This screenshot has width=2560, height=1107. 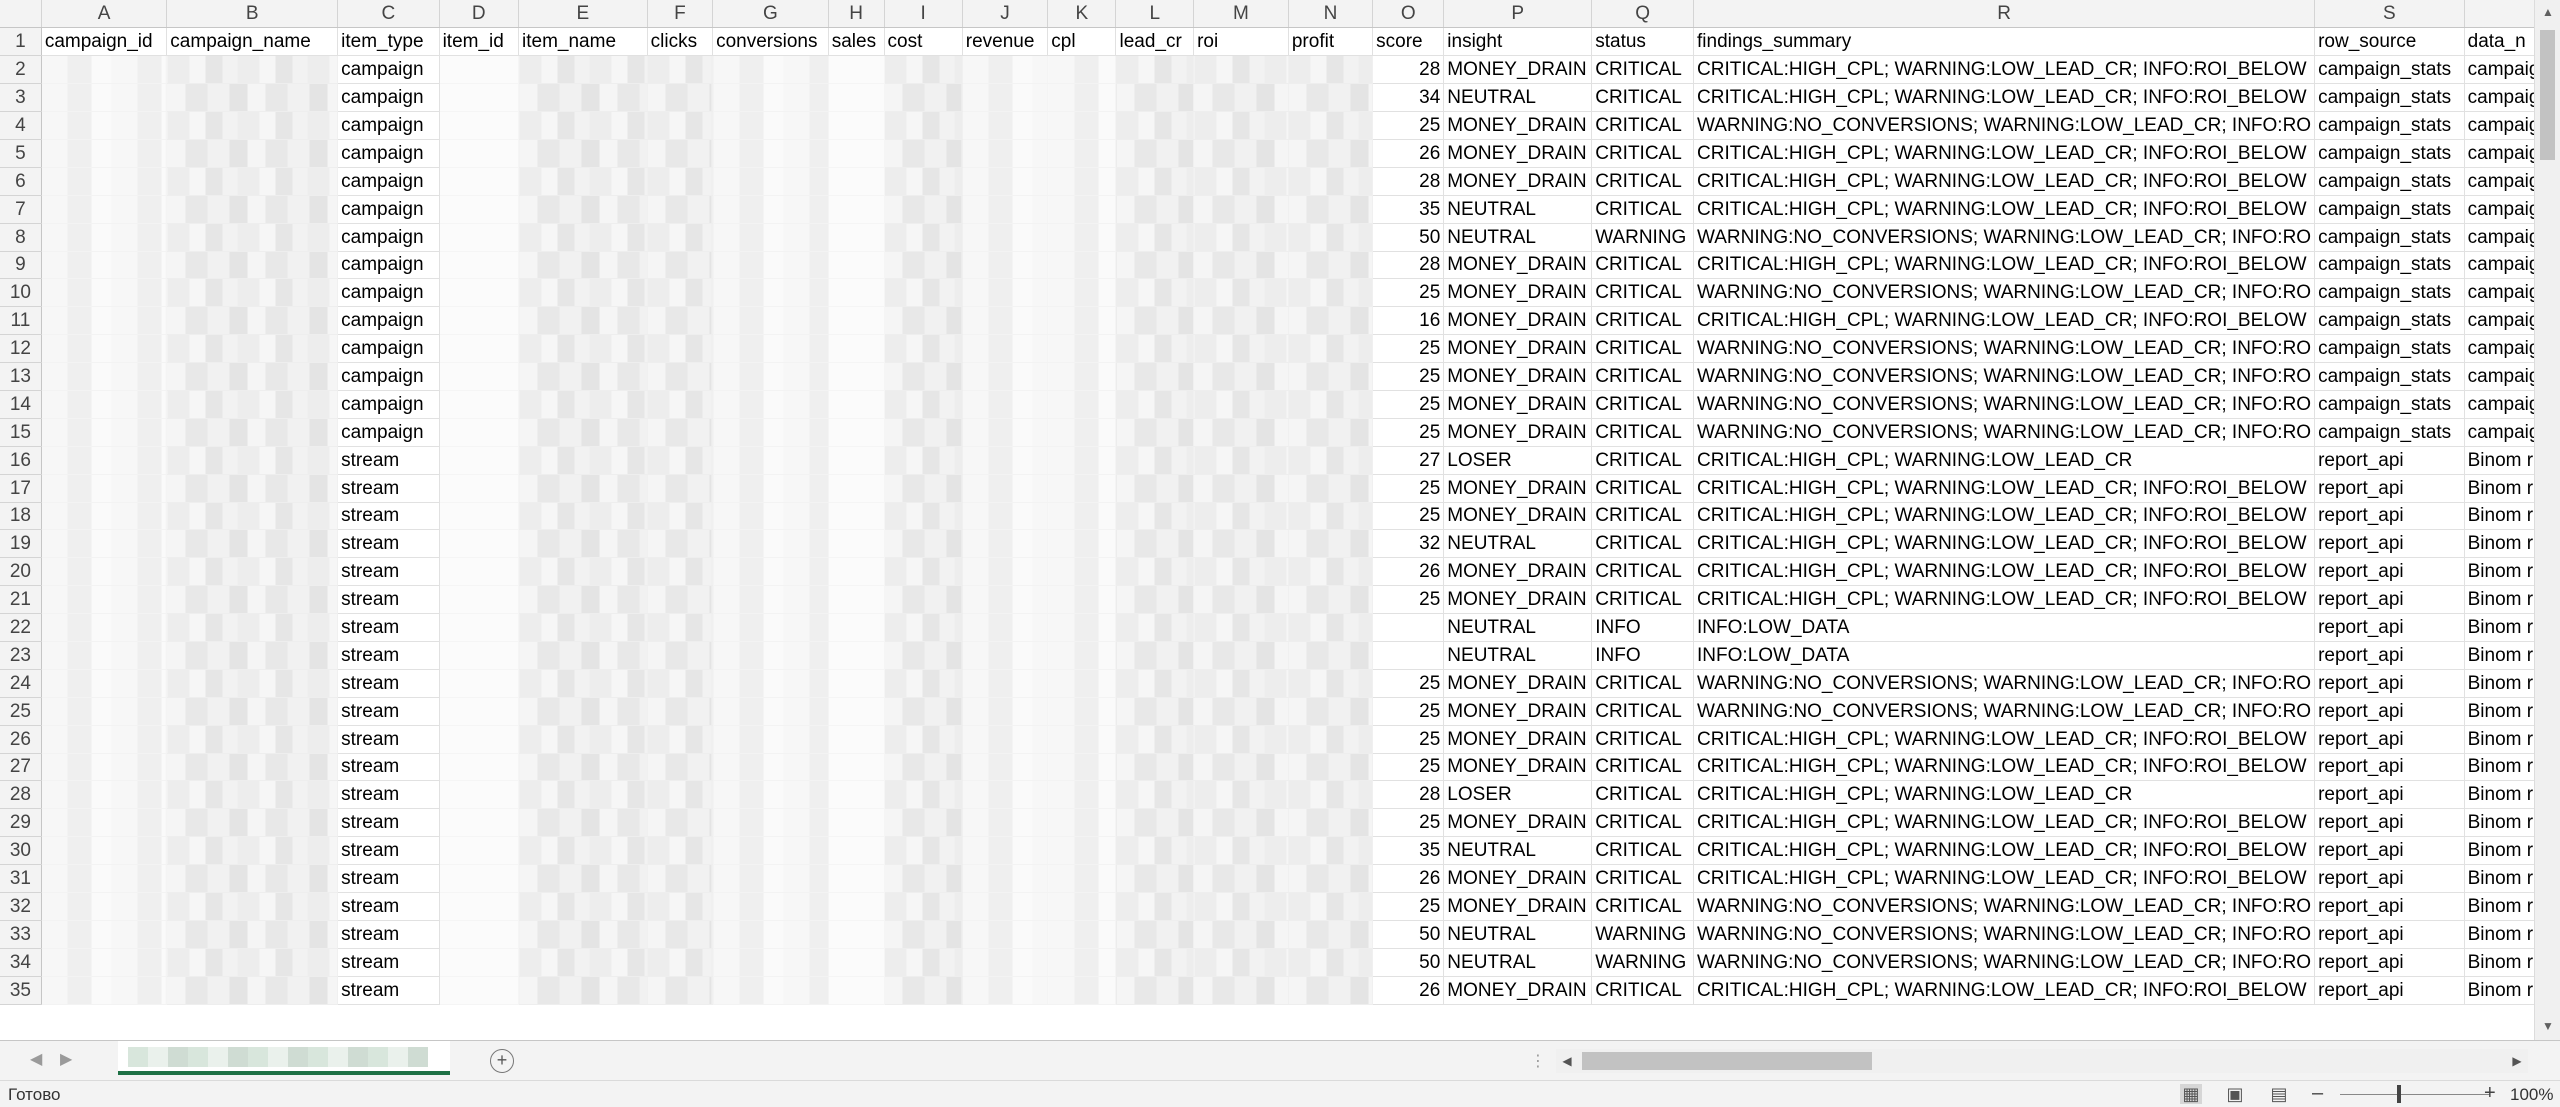 What do you see at coordinates (680, 42) in the screenshot?
I see `header-cell: clicks` at bounding box center [680, 42].